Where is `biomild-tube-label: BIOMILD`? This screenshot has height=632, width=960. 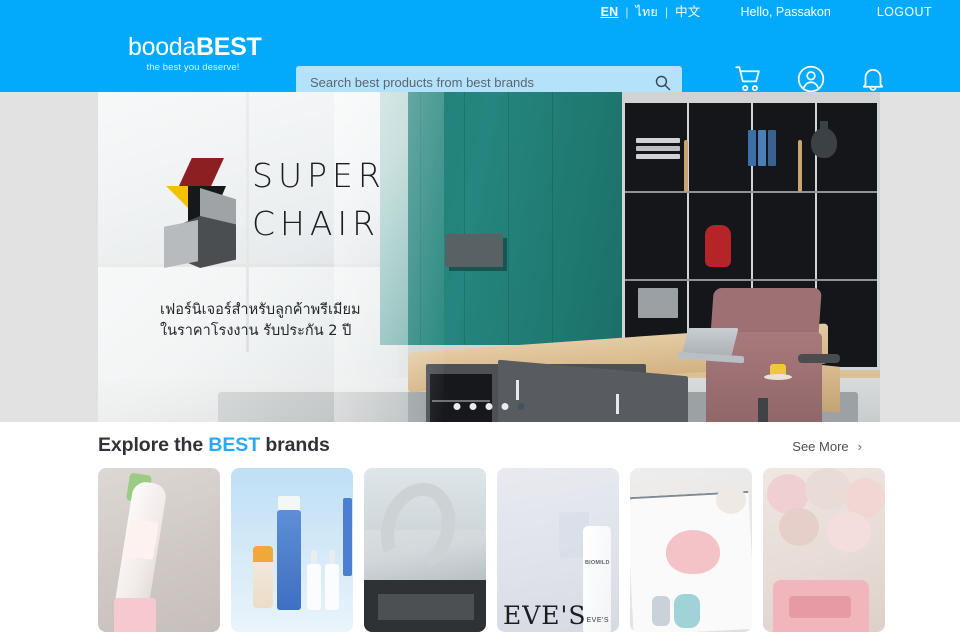
biomild-tube-label: BIOMILD is located at coordinates (597, 563).